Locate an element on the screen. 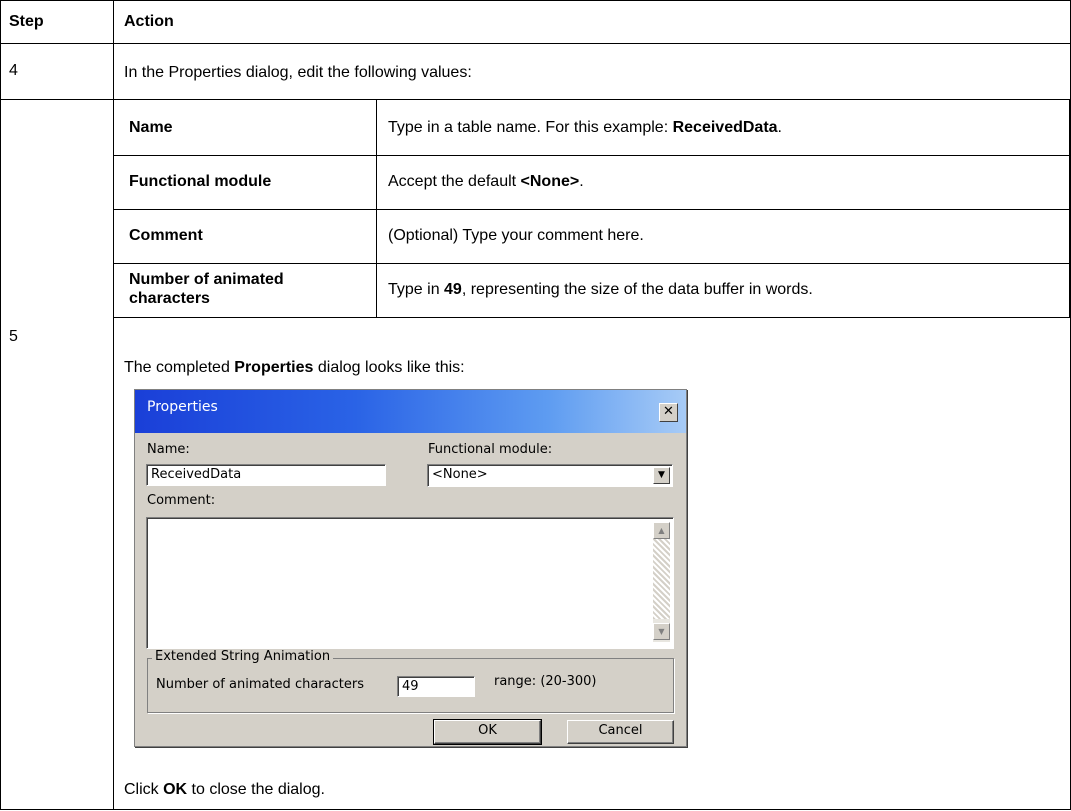 Image resolution: width=1071 pixels, height=811 pixels. item-comment-label: Comment is located at coordinates (166, 235).